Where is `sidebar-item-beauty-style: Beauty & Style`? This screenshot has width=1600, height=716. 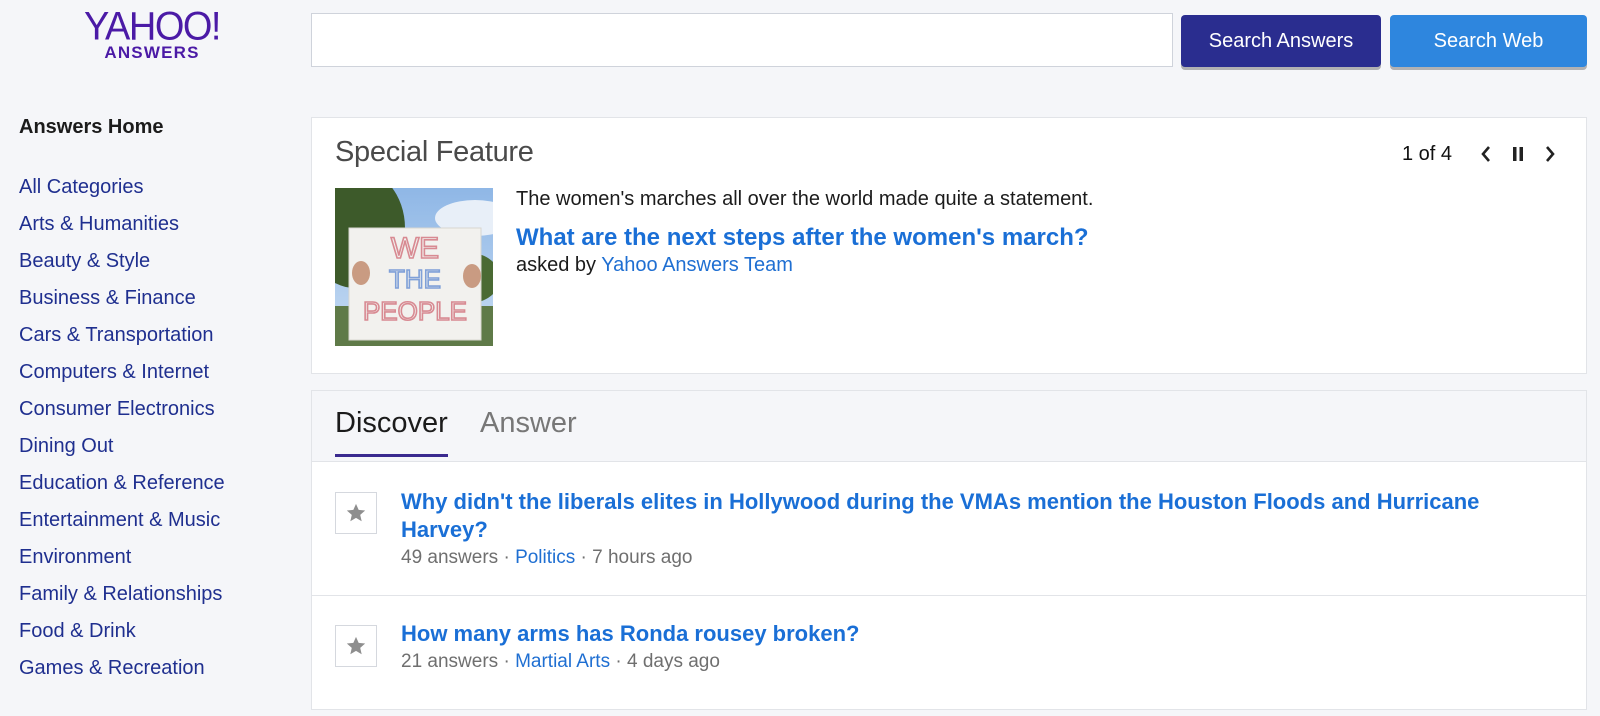
sidebar-item-beauty-style: Beauty & Style is located at coordinates (154, 266).